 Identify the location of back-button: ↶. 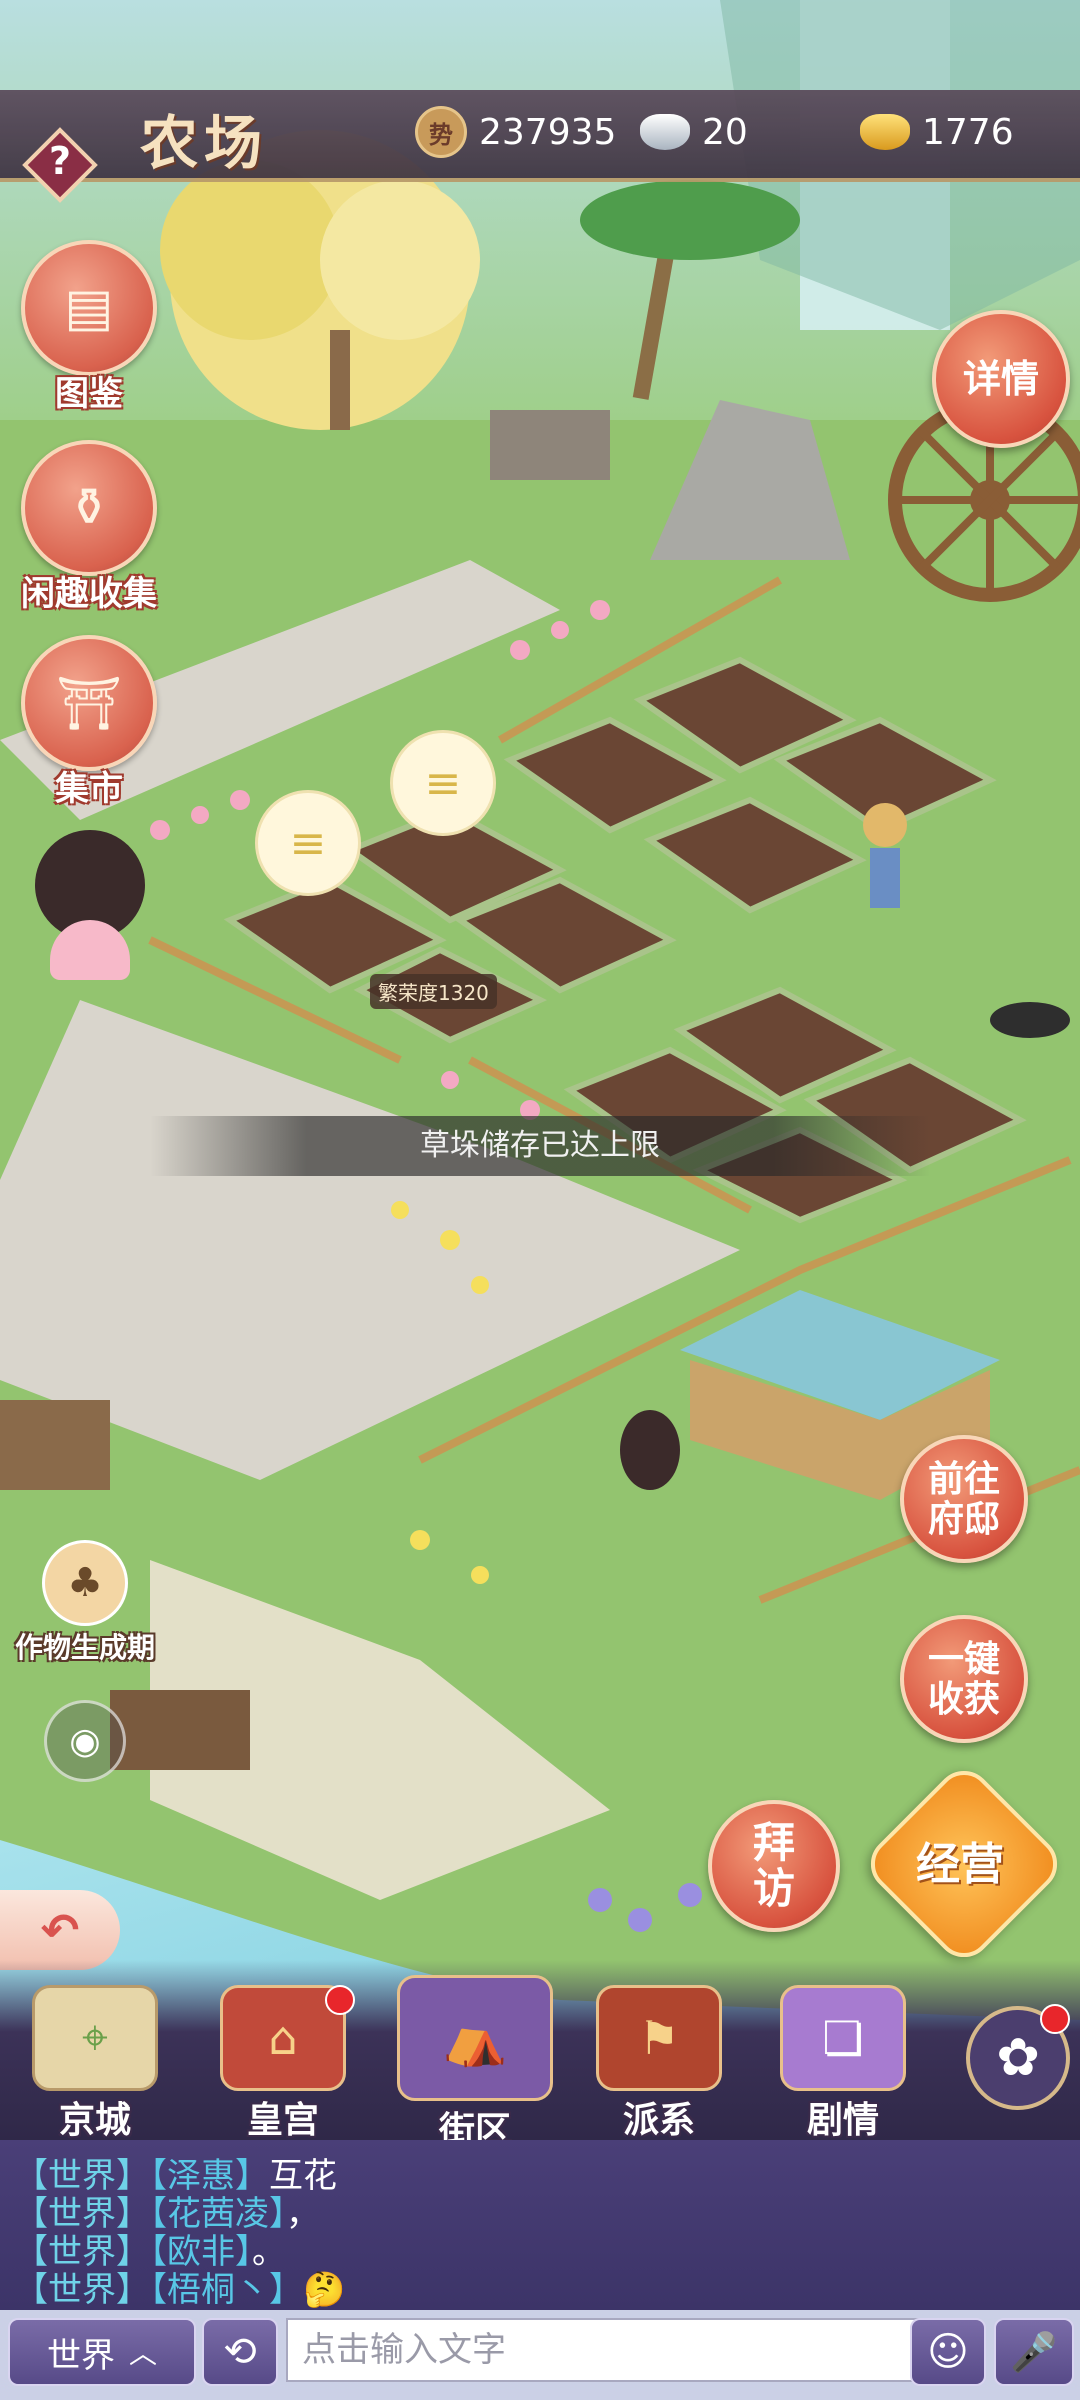
(60, 1930).